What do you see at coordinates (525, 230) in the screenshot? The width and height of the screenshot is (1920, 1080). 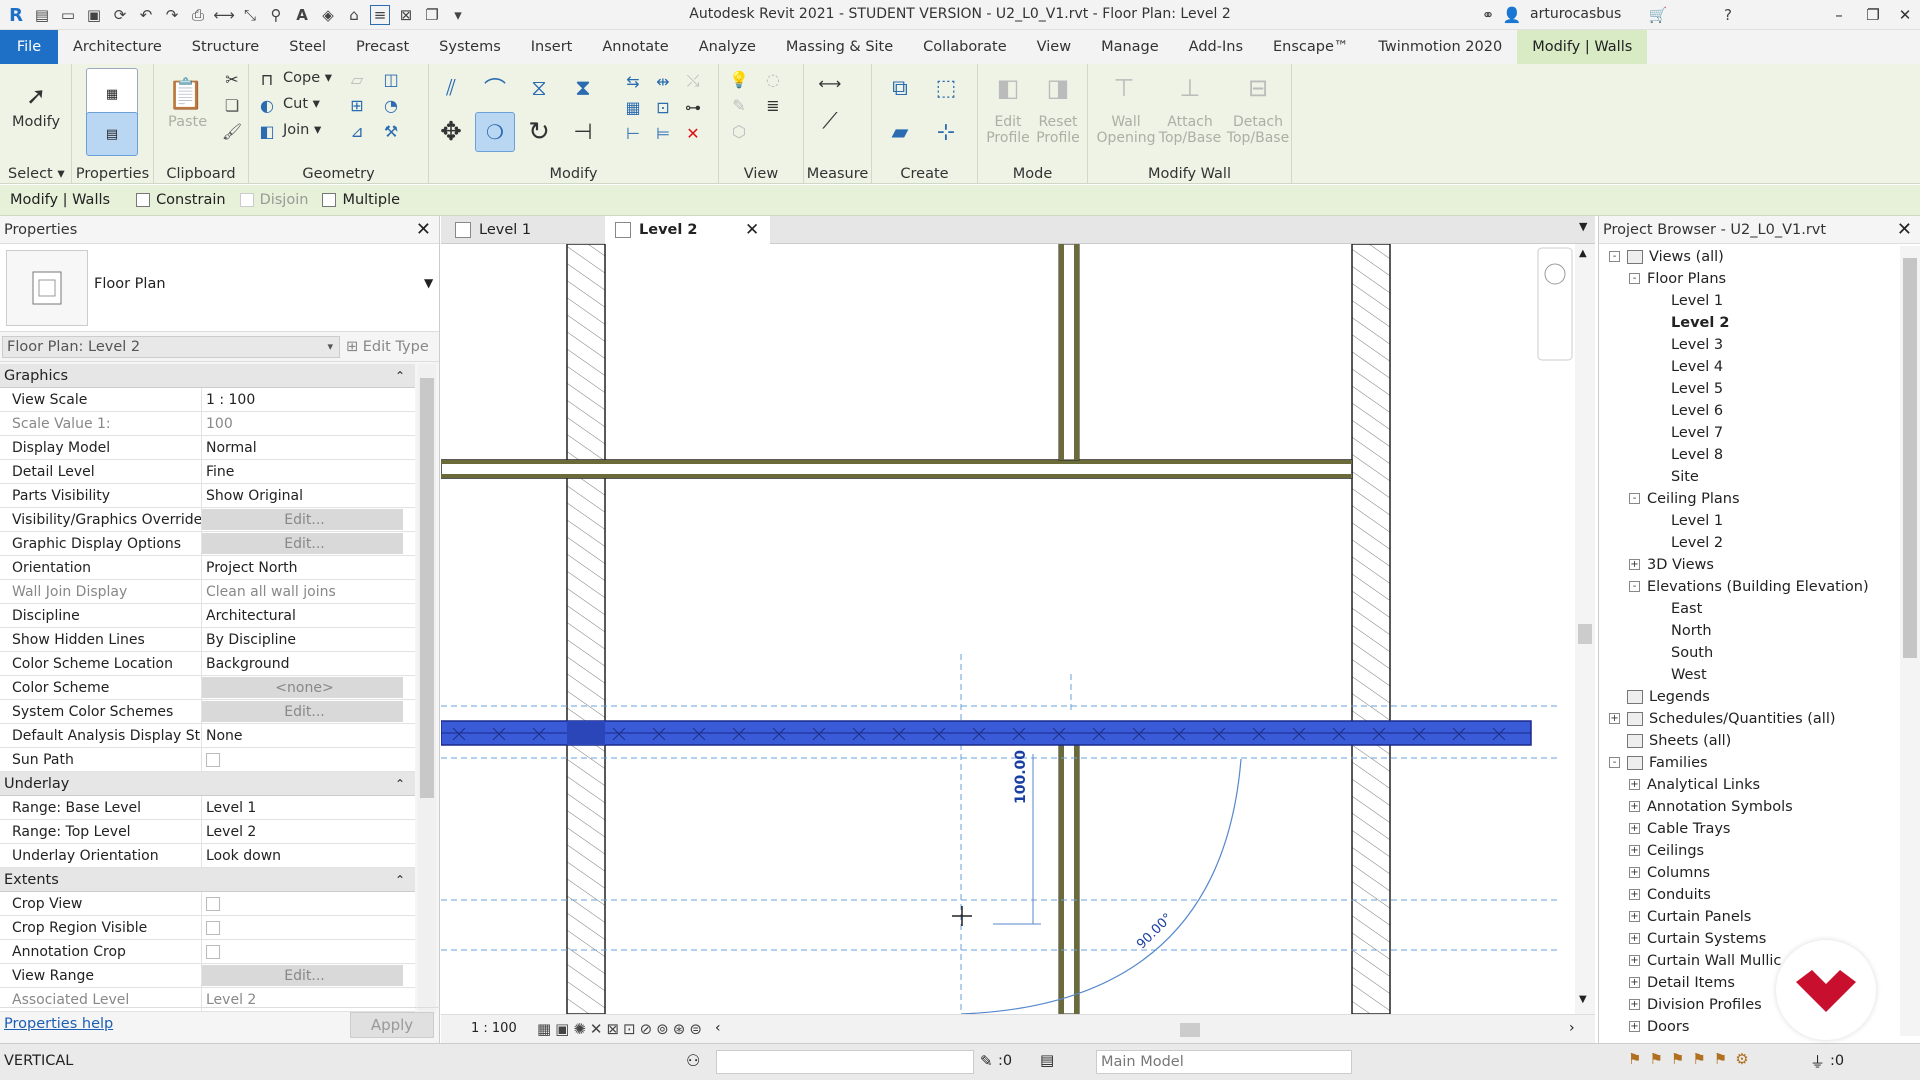 I see `tab-level-1: Level 1` at bounding box center [525, 230].